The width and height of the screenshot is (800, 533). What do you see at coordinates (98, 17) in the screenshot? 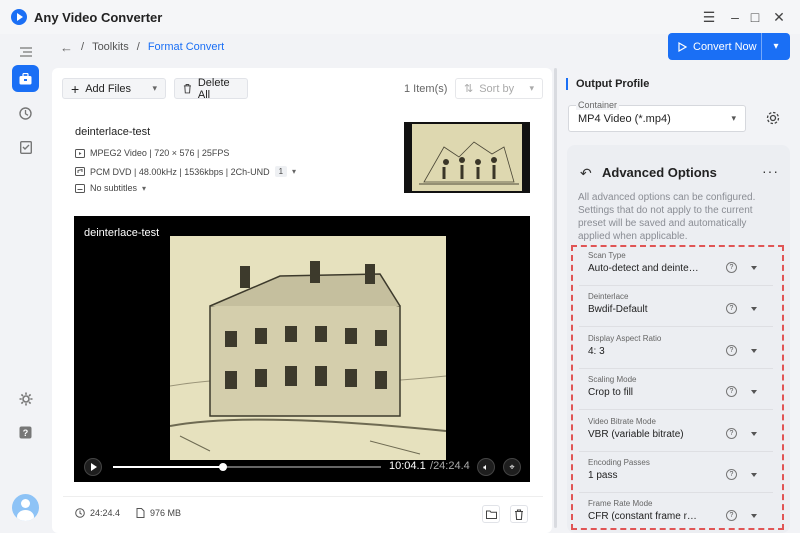
I see `app-title: Any Video Converter` at bounding box center [98, 17].